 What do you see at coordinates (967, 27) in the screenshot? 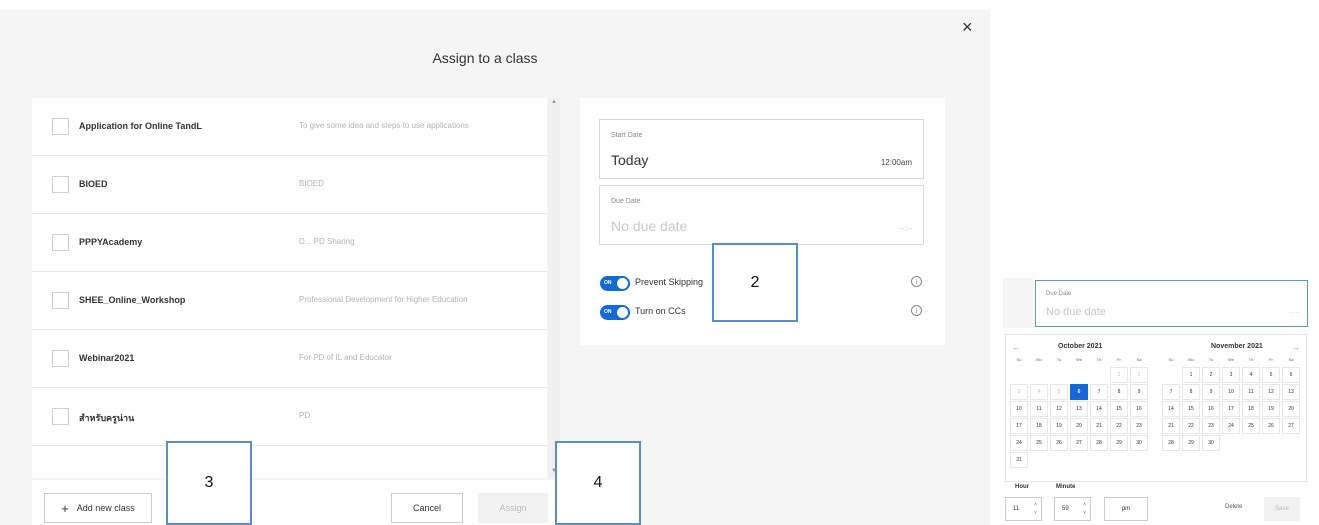
I see `close-icon: ×` at bounding box center [967, 27].